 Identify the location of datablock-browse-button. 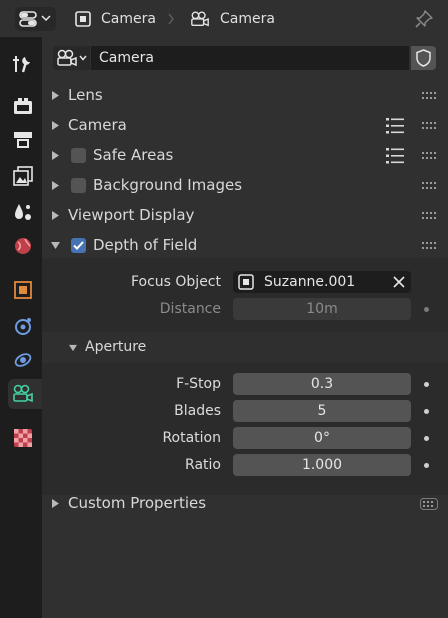
(71, 58).